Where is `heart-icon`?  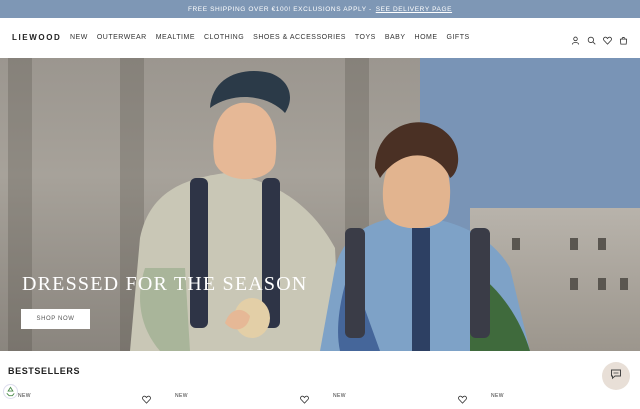 heart-icon is located at coordinates (607, 38).